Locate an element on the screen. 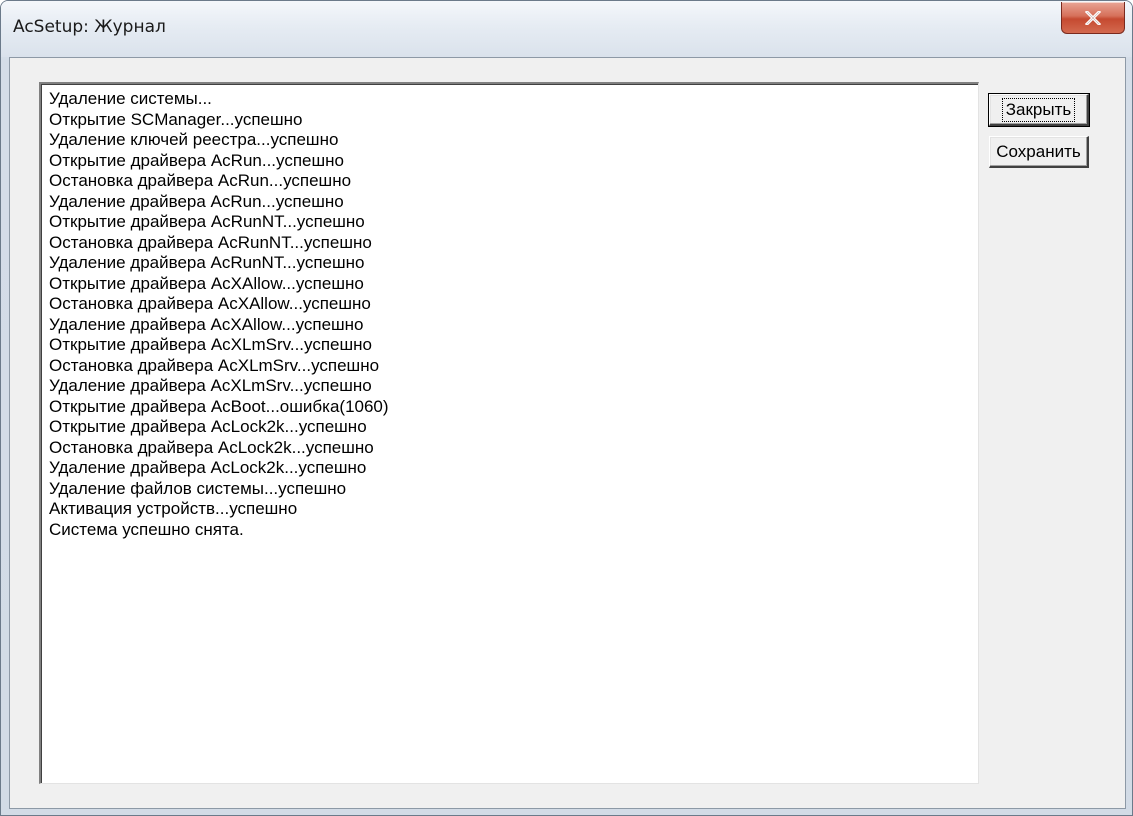  log-line: Удаление драйвера AcRunNT...успешно is located at coordinates (207, 262).